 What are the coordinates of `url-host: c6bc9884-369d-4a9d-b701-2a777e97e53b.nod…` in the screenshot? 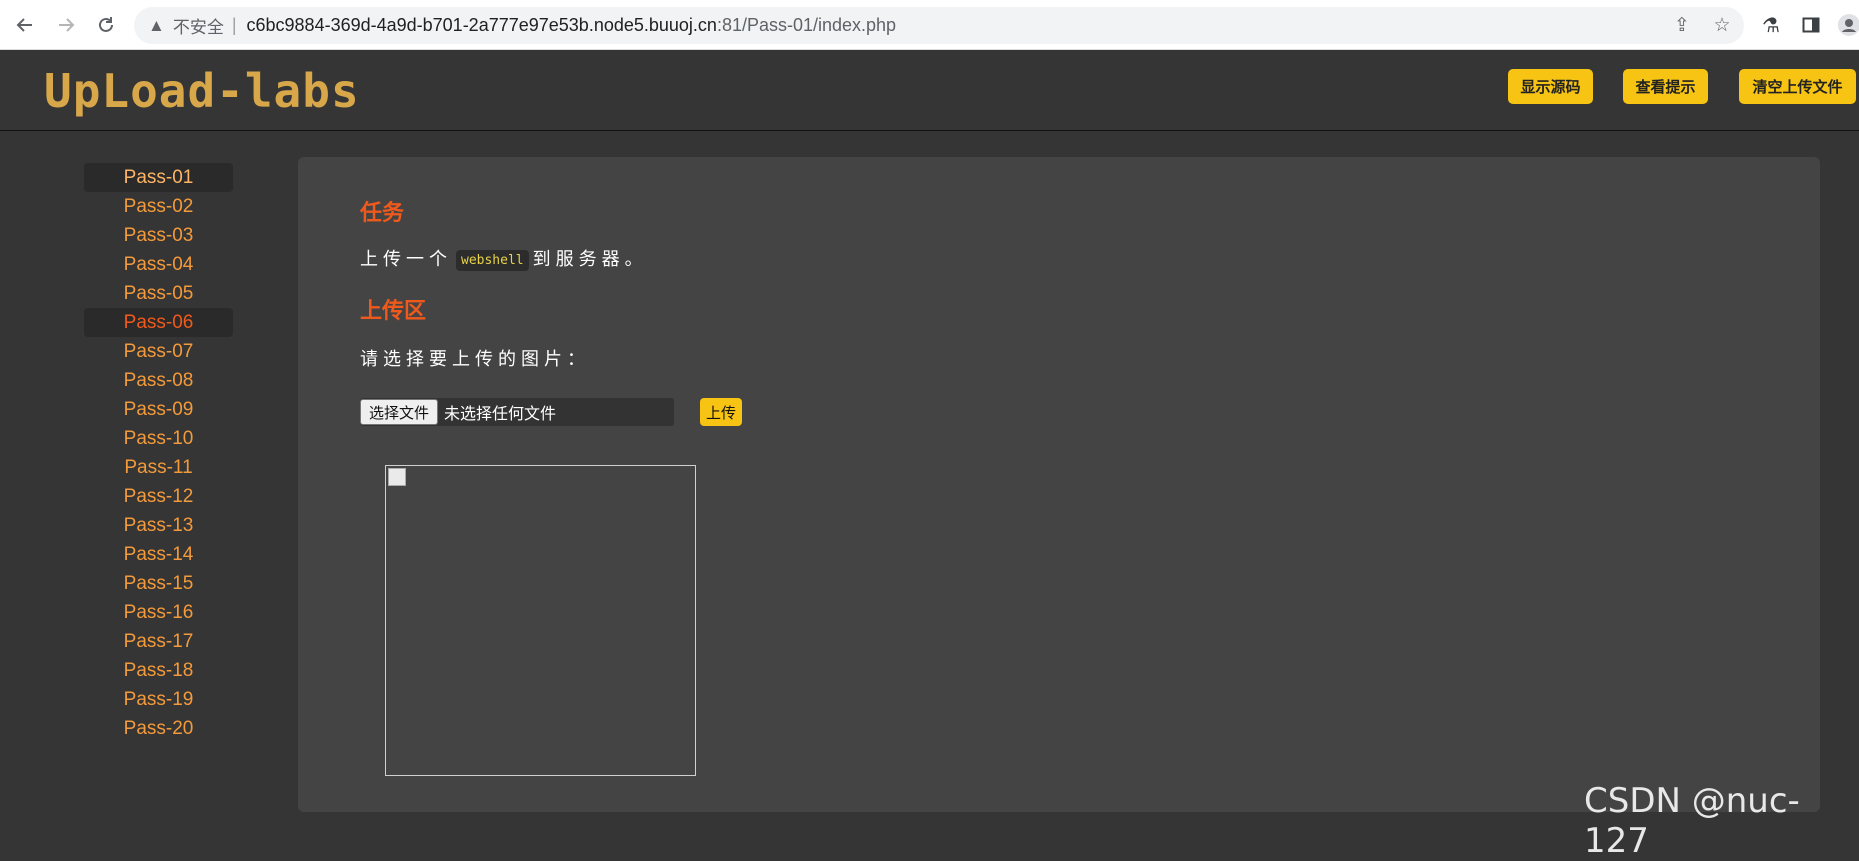 It's located at (481, 25).